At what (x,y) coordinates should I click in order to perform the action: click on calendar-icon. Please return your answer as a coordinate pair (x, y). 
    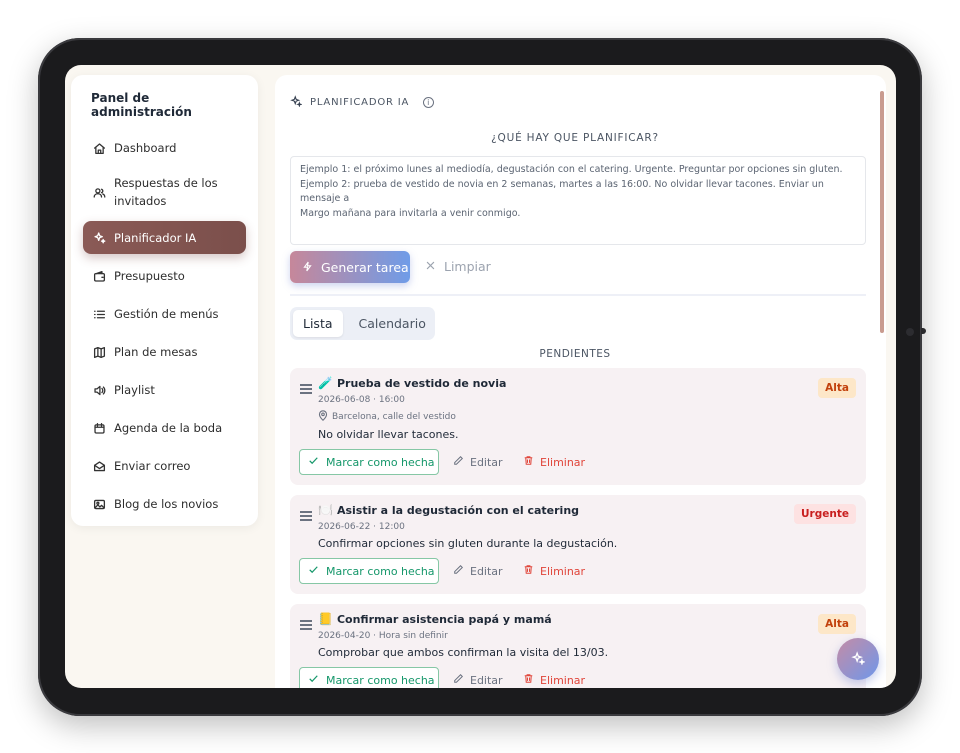
    Looking at the image, I should click on (99, 428).